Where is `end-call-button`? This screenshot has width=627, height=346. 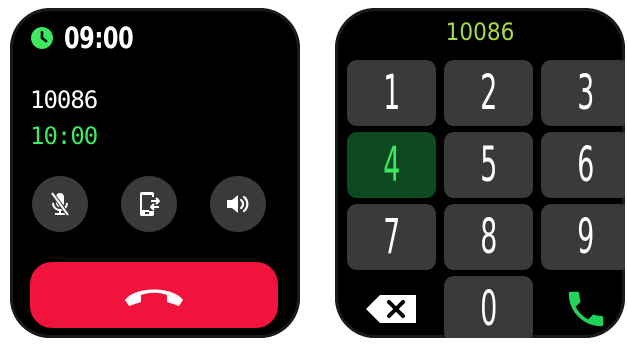 end-call-button is located at coordinates (154, 295).